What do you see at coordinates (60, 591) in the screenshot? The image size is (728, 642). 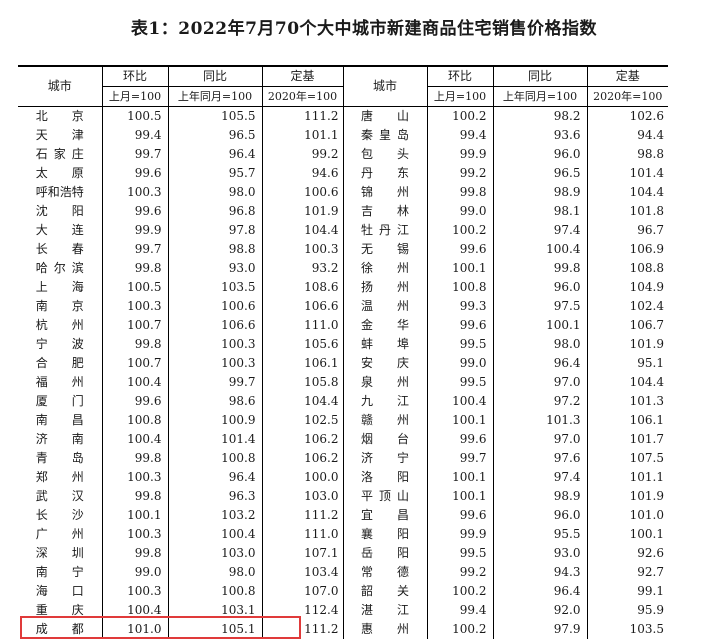 I see `city-name-left: 海口` at bounding box center [60, 591].